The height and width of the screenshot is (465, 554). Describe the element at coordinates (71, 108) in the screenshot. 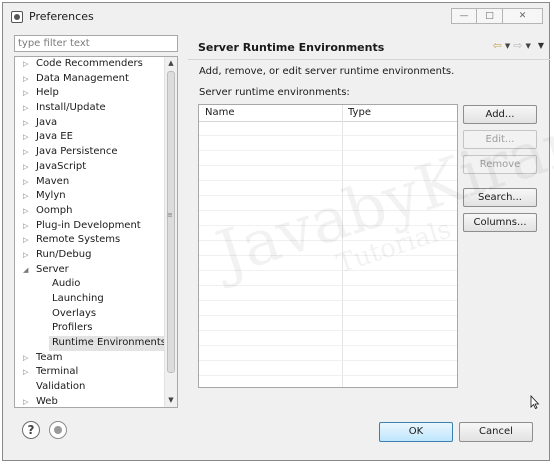

I see `tree-item-label: Install/Update` at that location.